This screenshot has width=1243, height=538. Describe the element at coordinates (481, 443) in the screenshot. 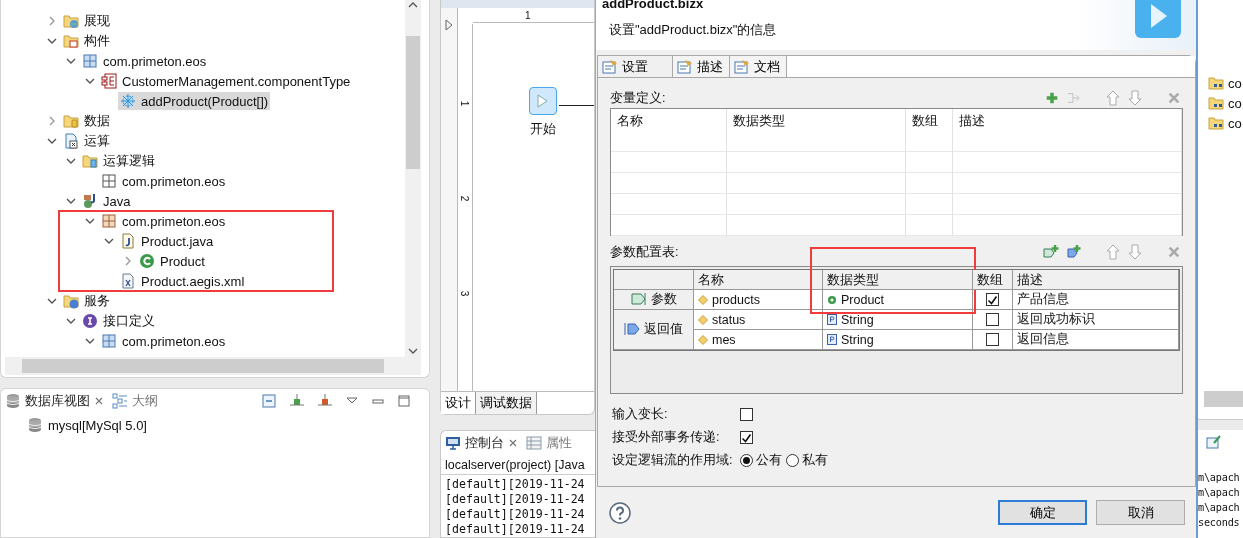

I see `view-tab: 控制台` at that location.